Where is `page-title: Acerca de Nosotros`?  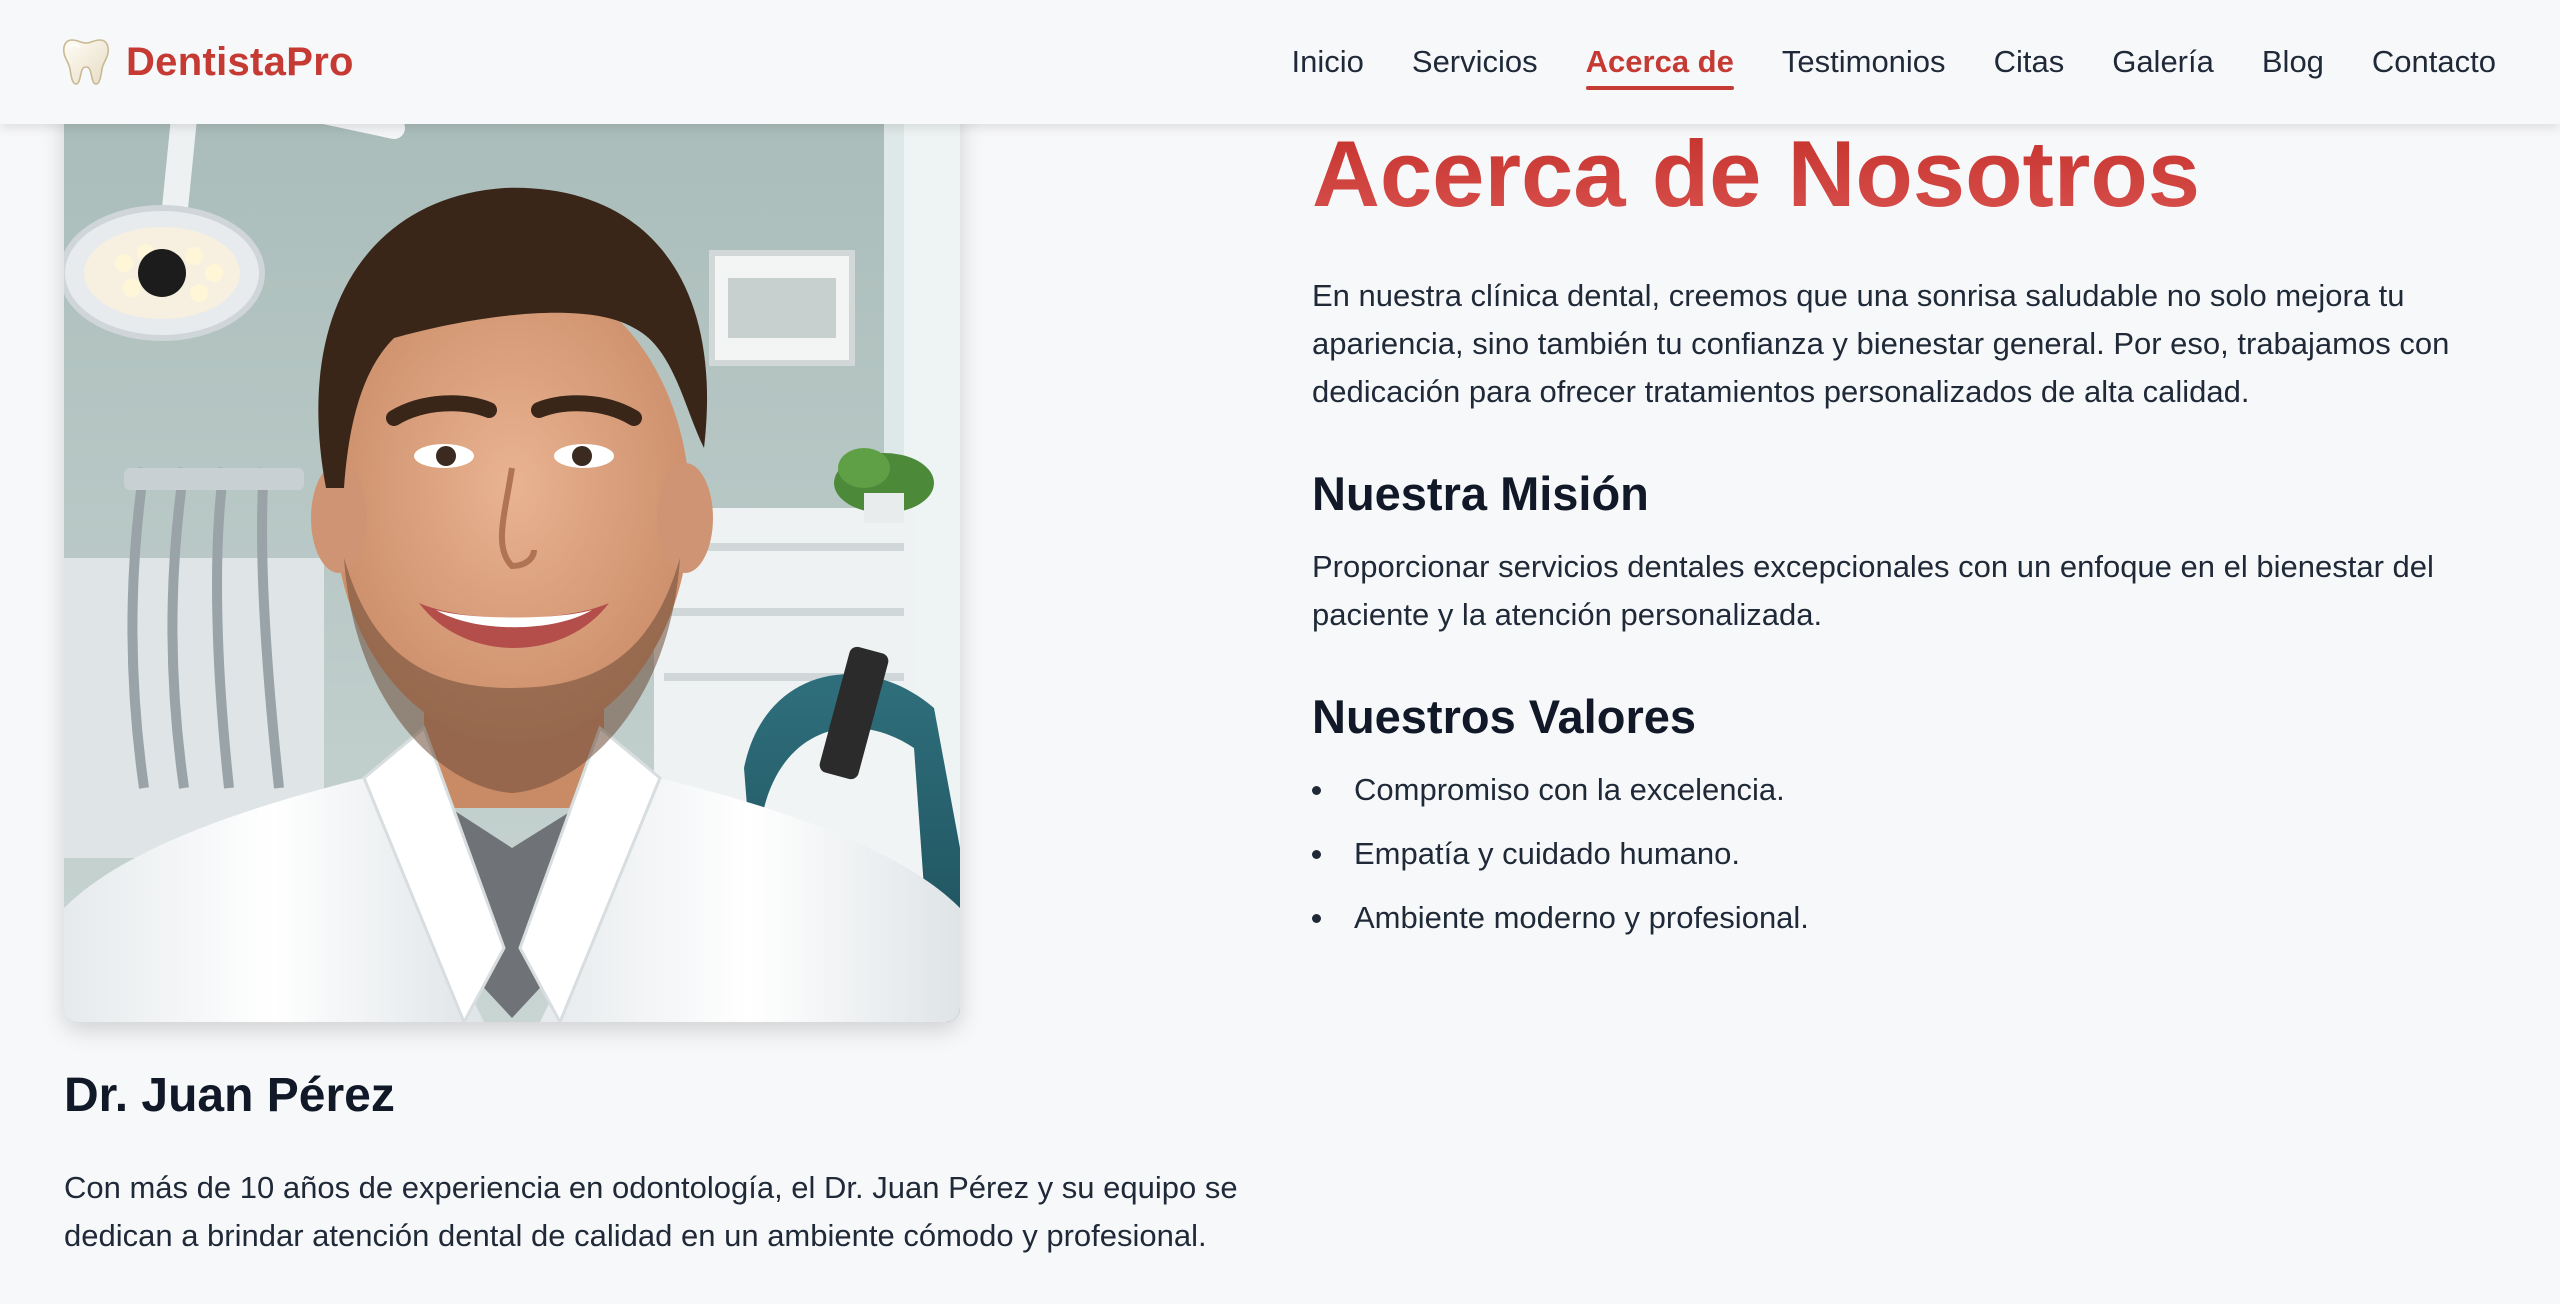
page-title: Acerca de Nosotros is located at coordinates (1907, 174).